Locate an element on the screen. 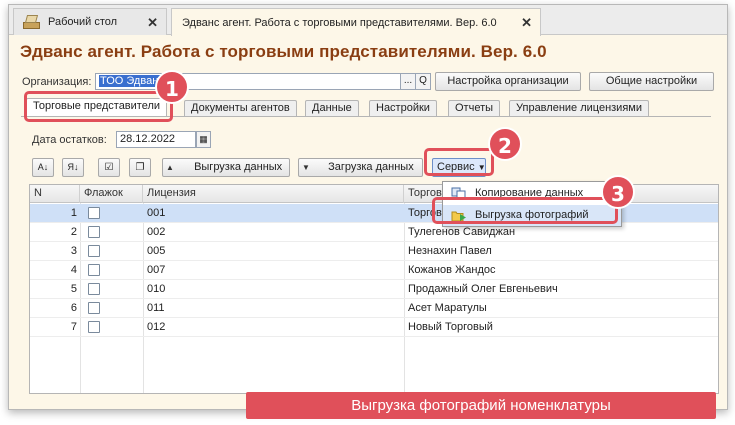 The height and width of the screenshot is (425, 735). table-row: 6 011 Асет Маратулы is located at coordinates (374, 308).